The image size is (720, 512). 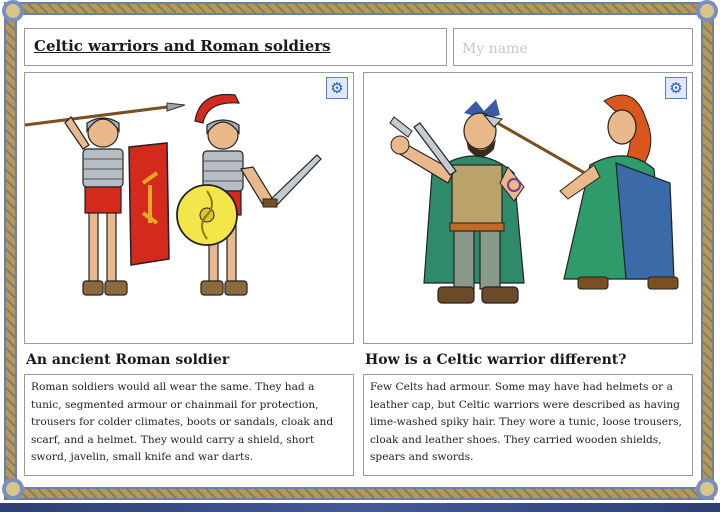 I want to click on celtic-warrior-female, so click(x=619, y=192).